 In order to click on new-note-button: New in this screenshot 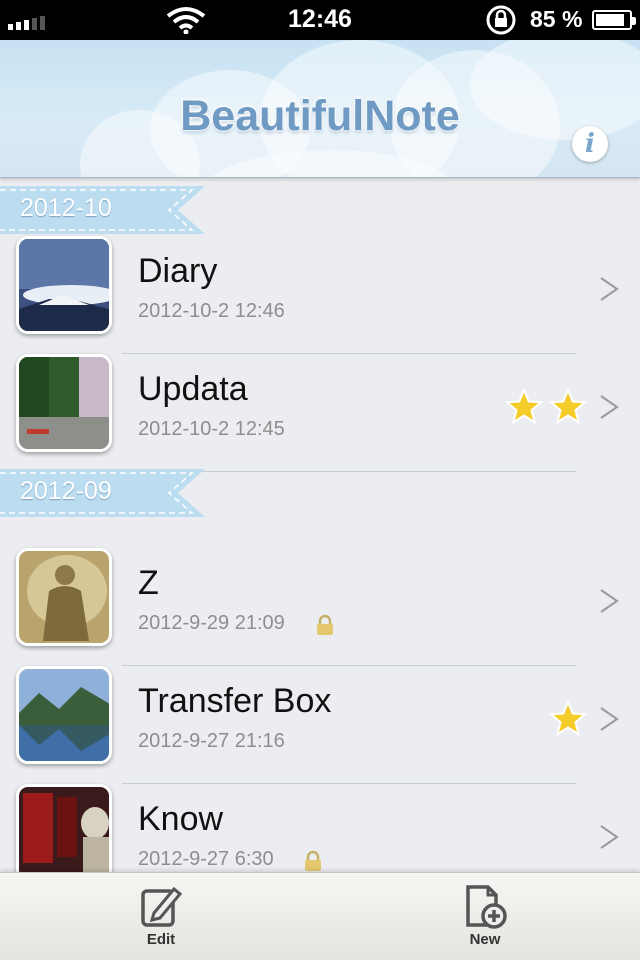, I will do `click(485, 920)`.